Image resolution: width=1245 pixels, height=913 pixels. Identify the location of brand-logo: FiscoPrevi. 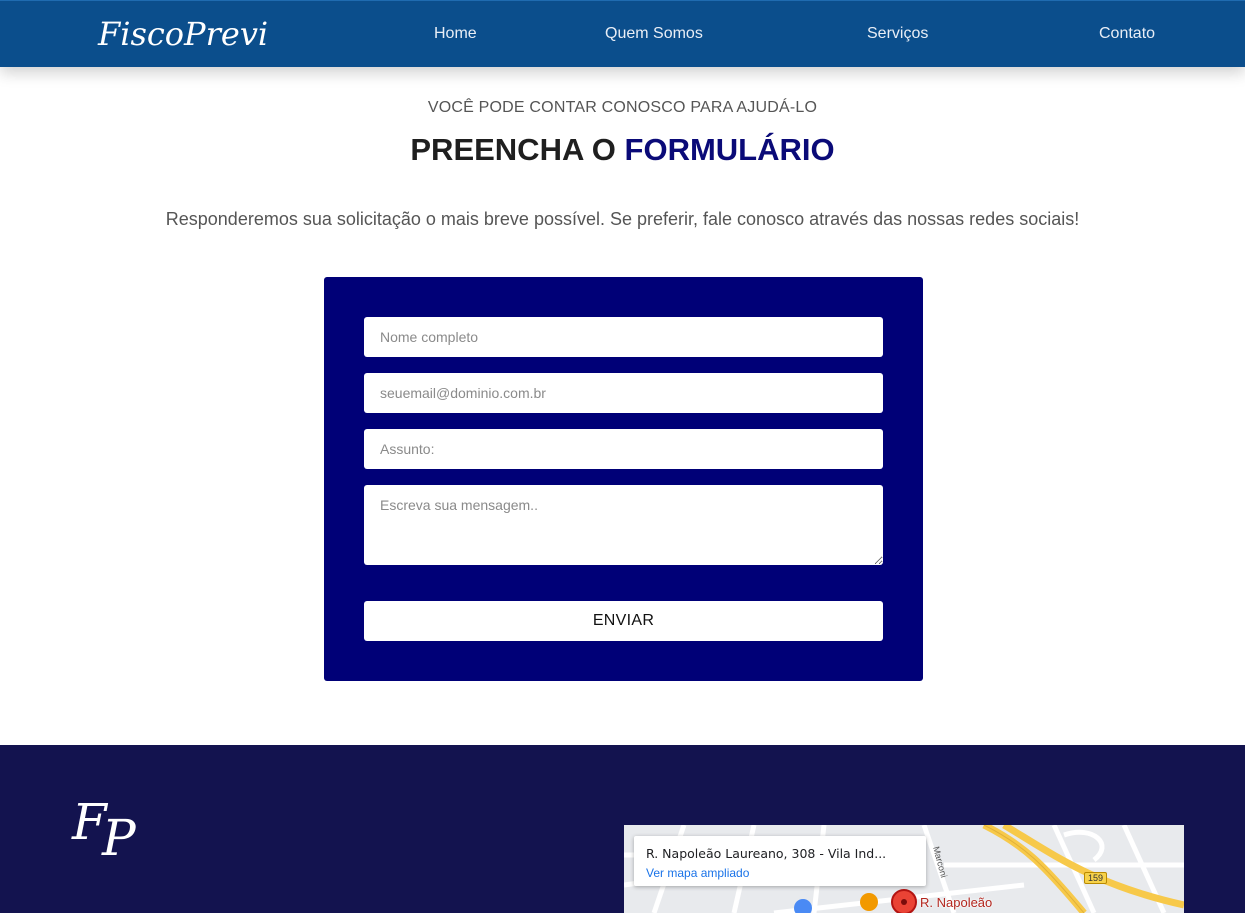
(183, 34).